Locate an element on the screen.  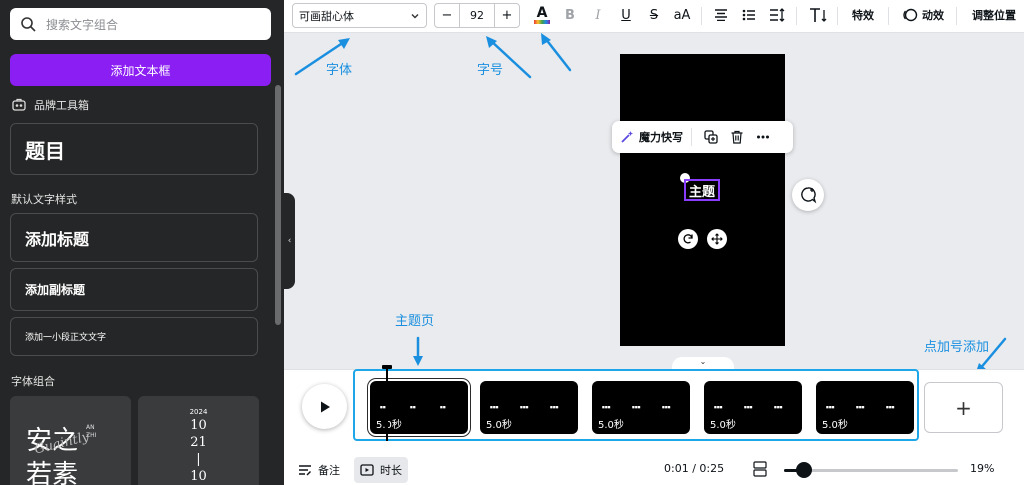
duration-button: 时长 is located at coordinates (381, 470).